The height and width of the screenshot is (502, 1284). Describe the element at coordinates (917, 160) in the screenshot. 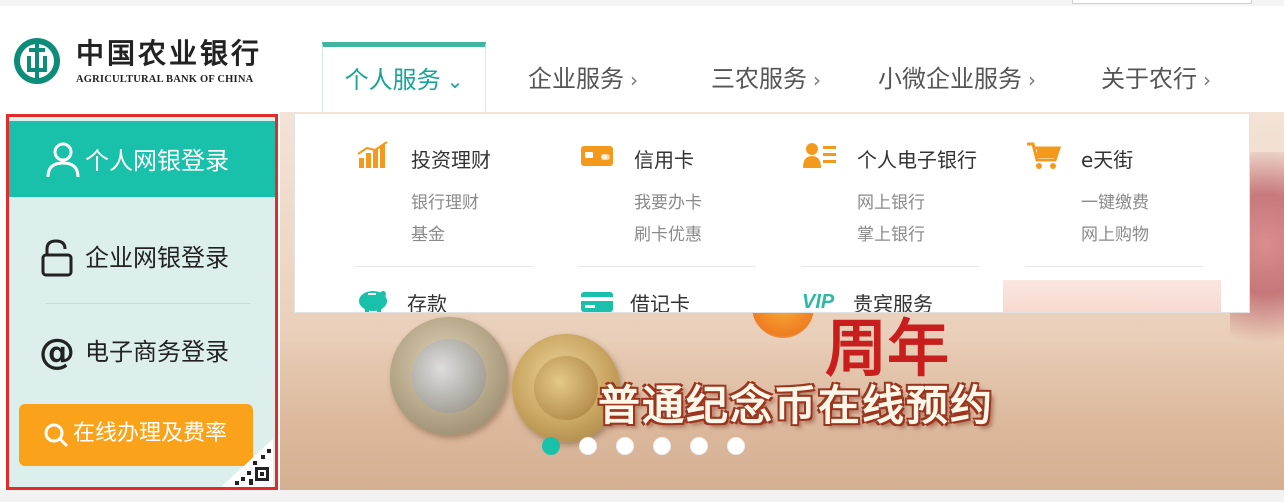

I see `menu-category-title: 个人电子银行` at that location.